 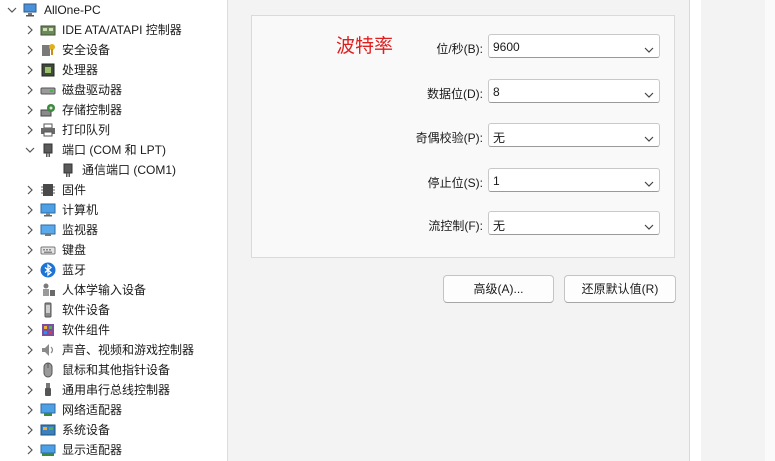 What do you see at coordinates (113, 110) in the screenshot?
I see `tree-category-item: 存储控制器` at bounding box center [113, 110].